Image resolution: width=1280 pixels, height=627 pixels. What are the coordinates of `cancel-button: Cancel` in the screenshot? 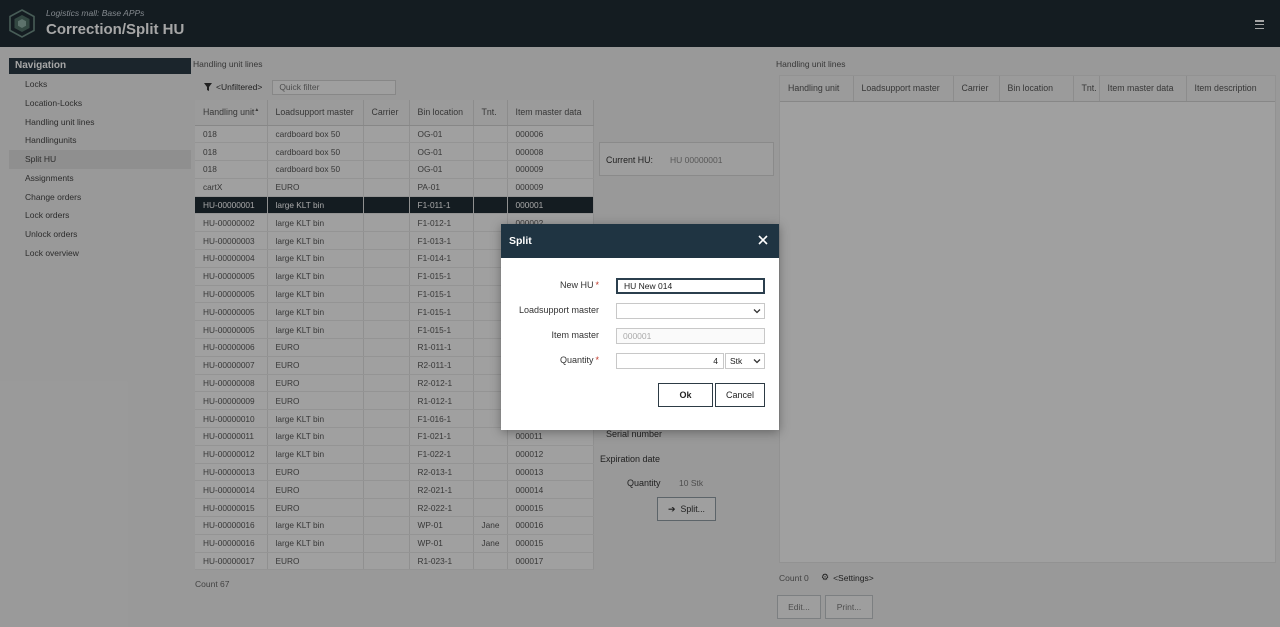 It's located at (740, 395).